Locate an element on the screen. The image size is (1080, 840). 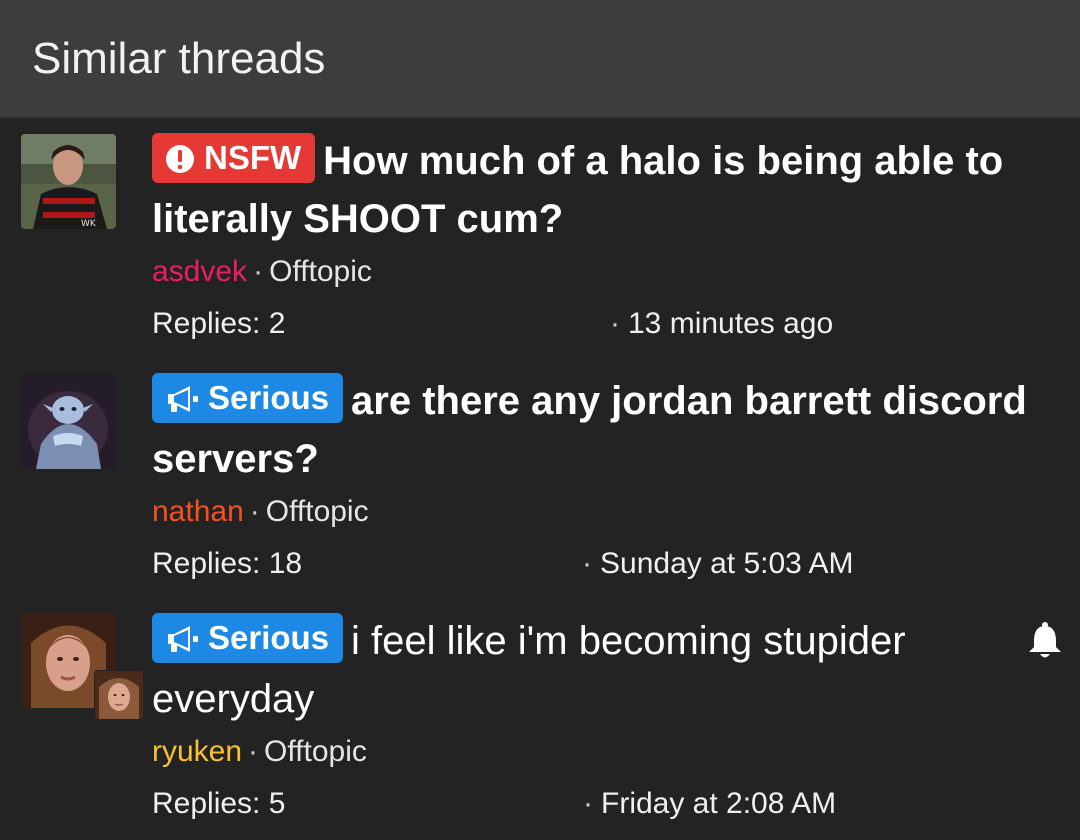
label-text: NSFW is located at coordinates (253, 157).